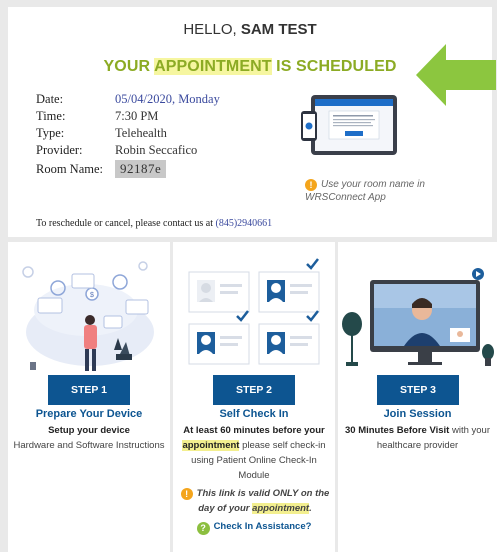  I want to click on step-2-line1a: At least 60 minutes before your, so click(254, 430).